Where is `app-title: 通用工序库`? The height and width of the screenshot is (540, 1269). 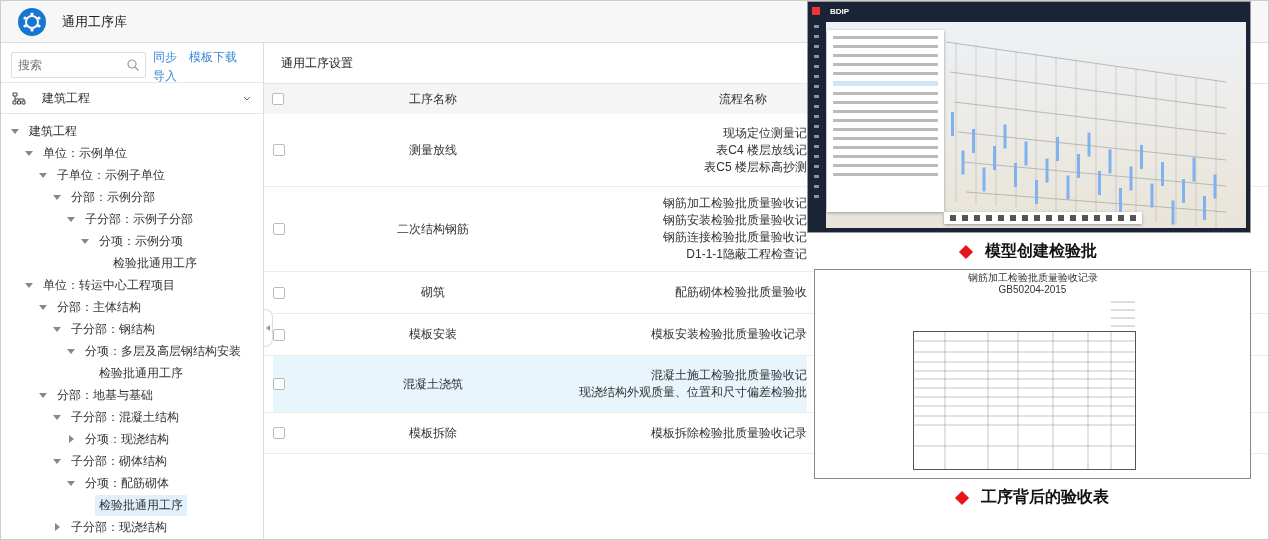
app-title: 通用工序库 is located at coordinates (94, 21).